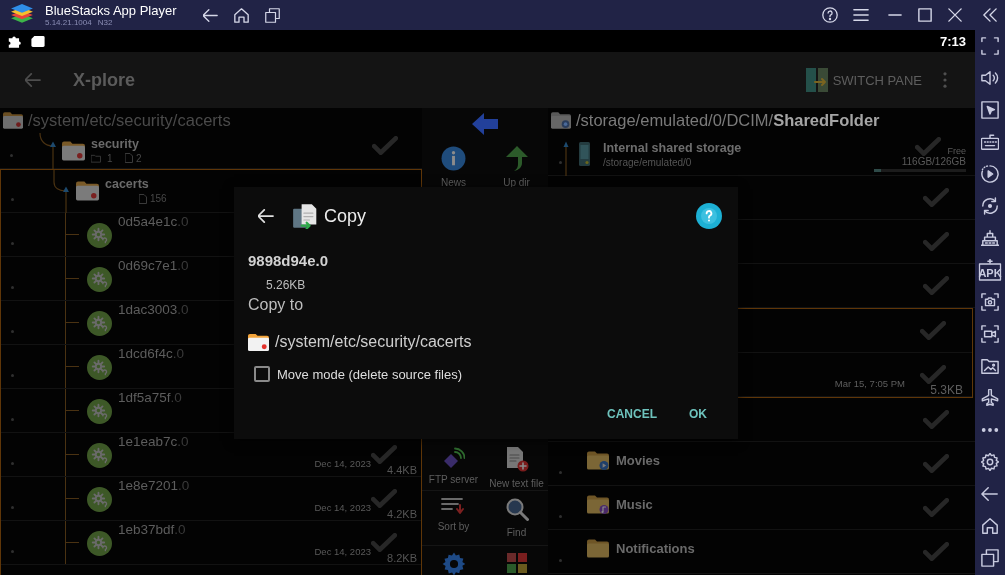 The image size is (1005, 575). Describe the element at coordinates (863, 80) in the screenshot. I see `switch-pane-button: SWITCH PANE` at that location.